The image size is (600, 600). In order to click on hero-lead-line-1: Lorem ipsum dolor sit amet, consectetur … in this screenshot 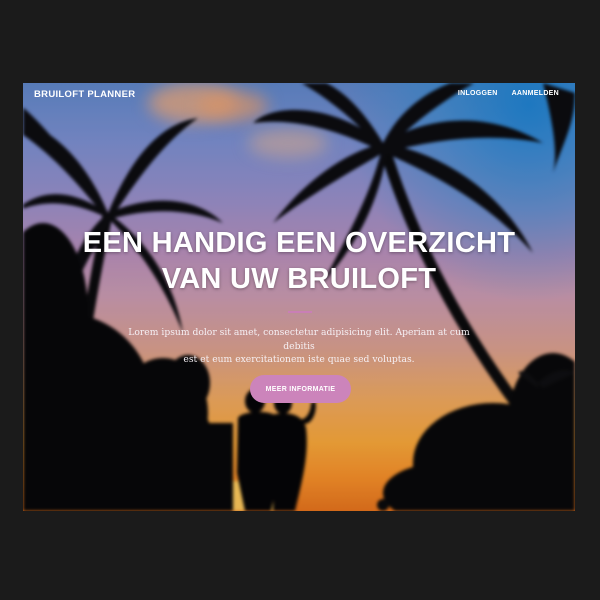, I will do `click(299, 339)`.